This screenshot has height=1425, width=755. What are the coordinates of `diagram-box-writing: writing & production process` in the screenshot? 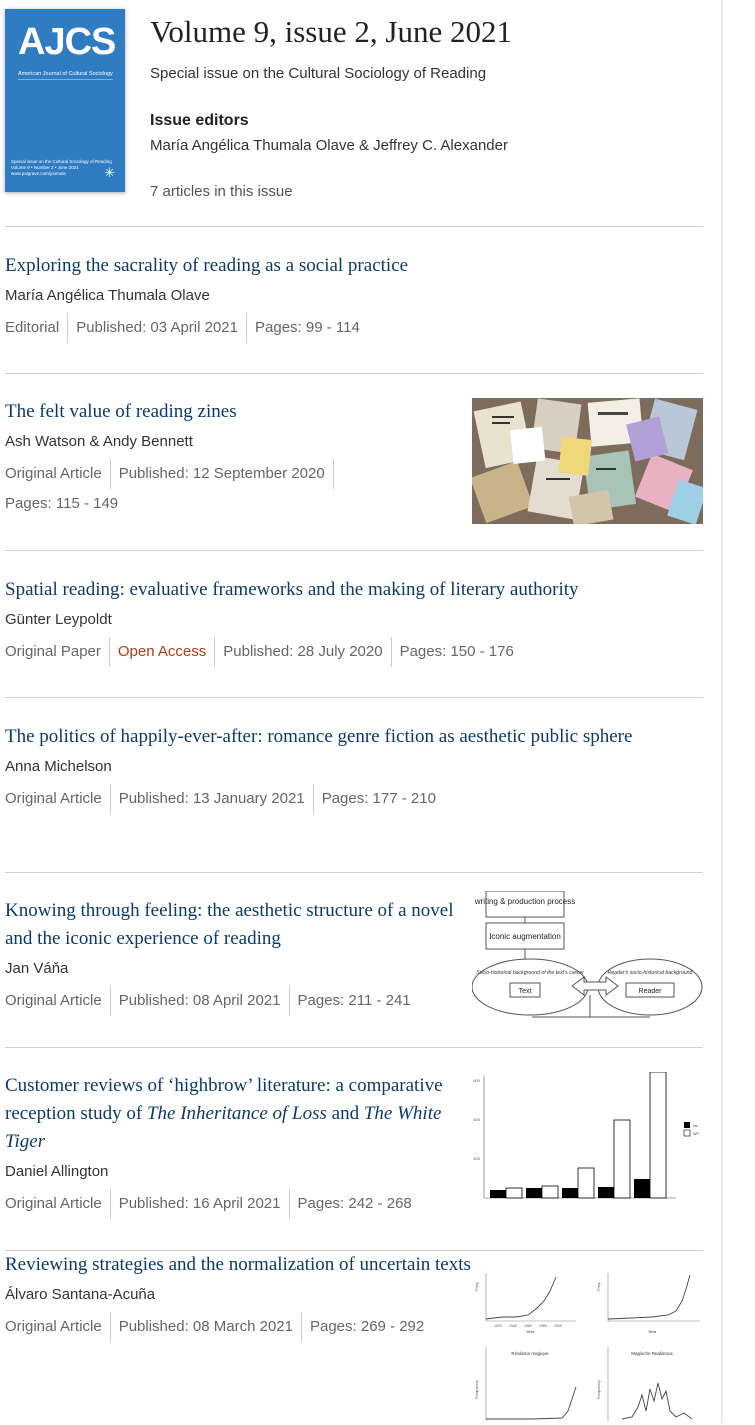 It's located at (525, 901).